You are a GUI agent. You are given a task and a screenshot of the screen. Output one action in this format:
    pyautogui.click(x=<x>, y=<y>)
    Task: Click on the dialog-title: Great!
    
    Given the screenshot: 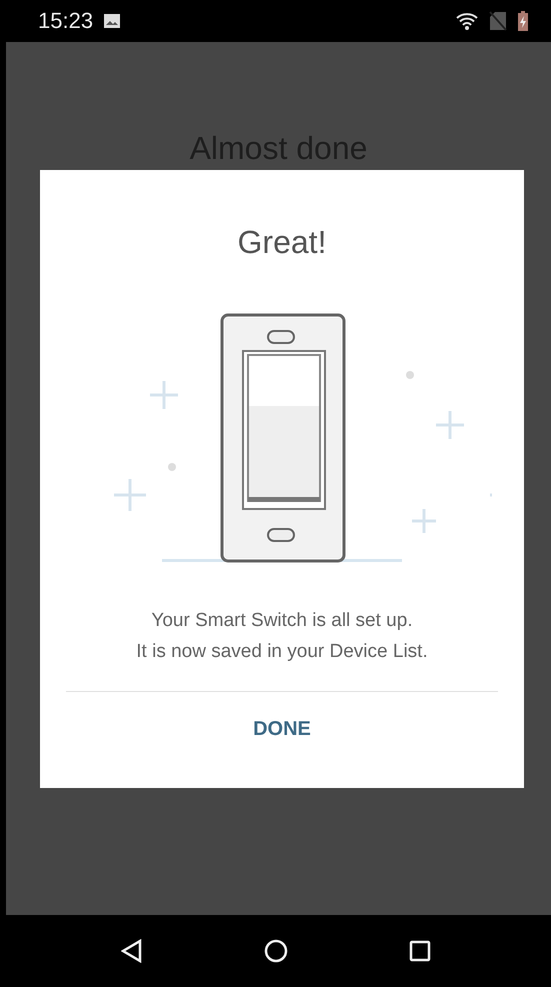 What is the action you would take?
    pyautogui.click(x=282, y=242)
    